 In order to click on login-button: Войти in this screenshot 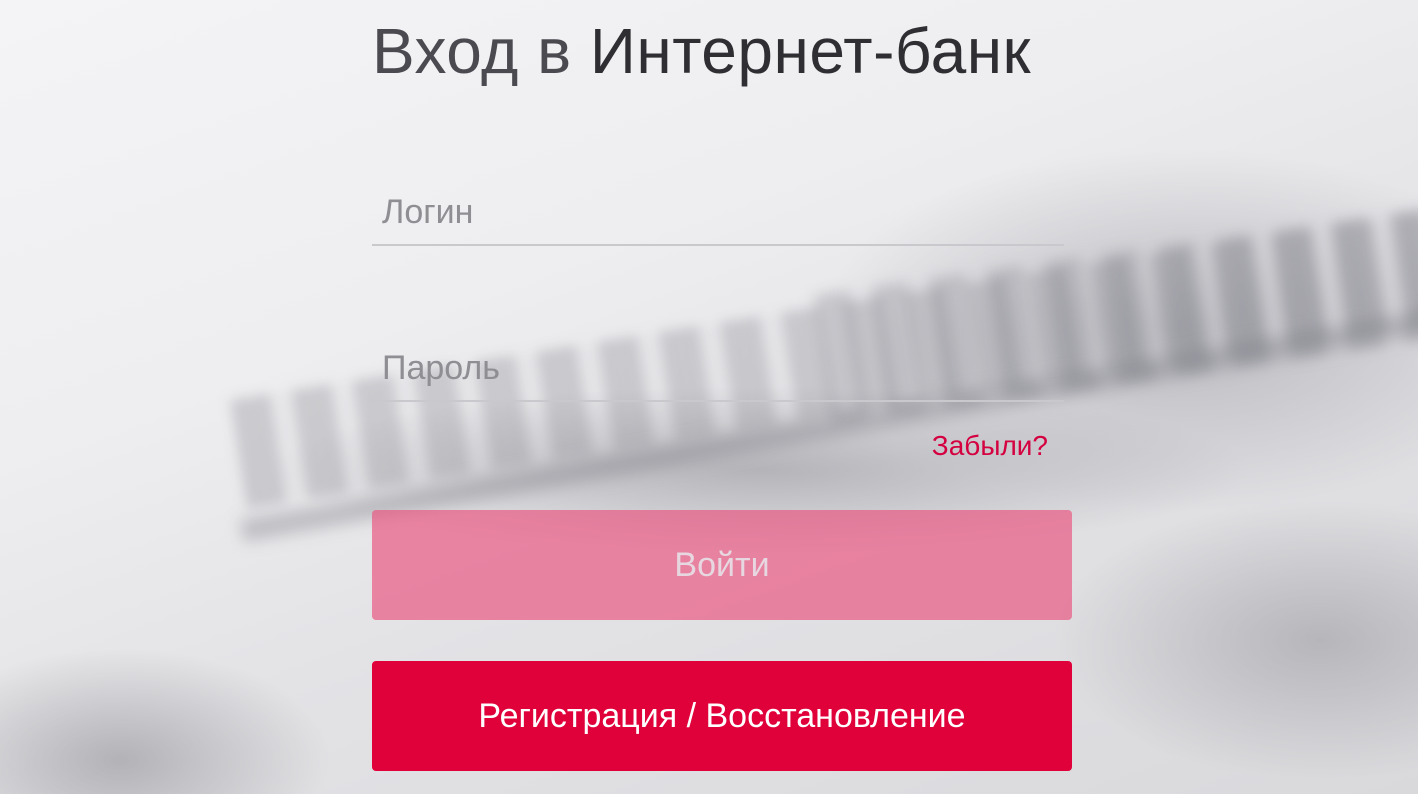, I will do `click(722, 565)`.